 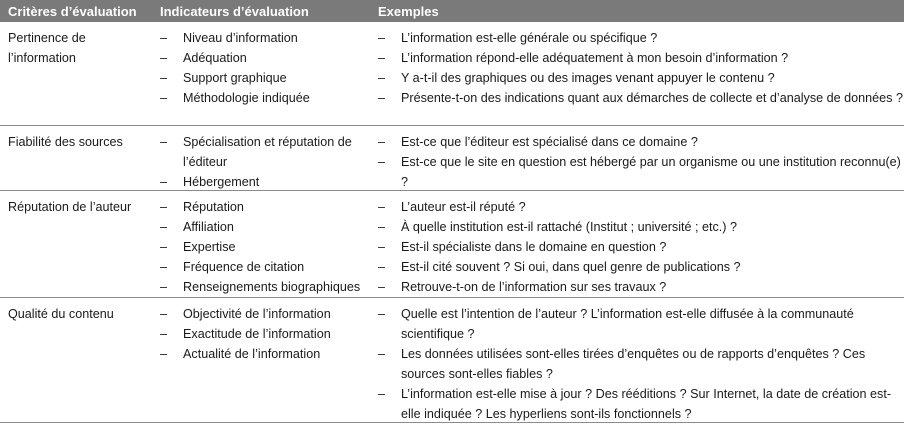 I want to click on list-item: – Exactitude de l’information, so click(x=245, y=334).